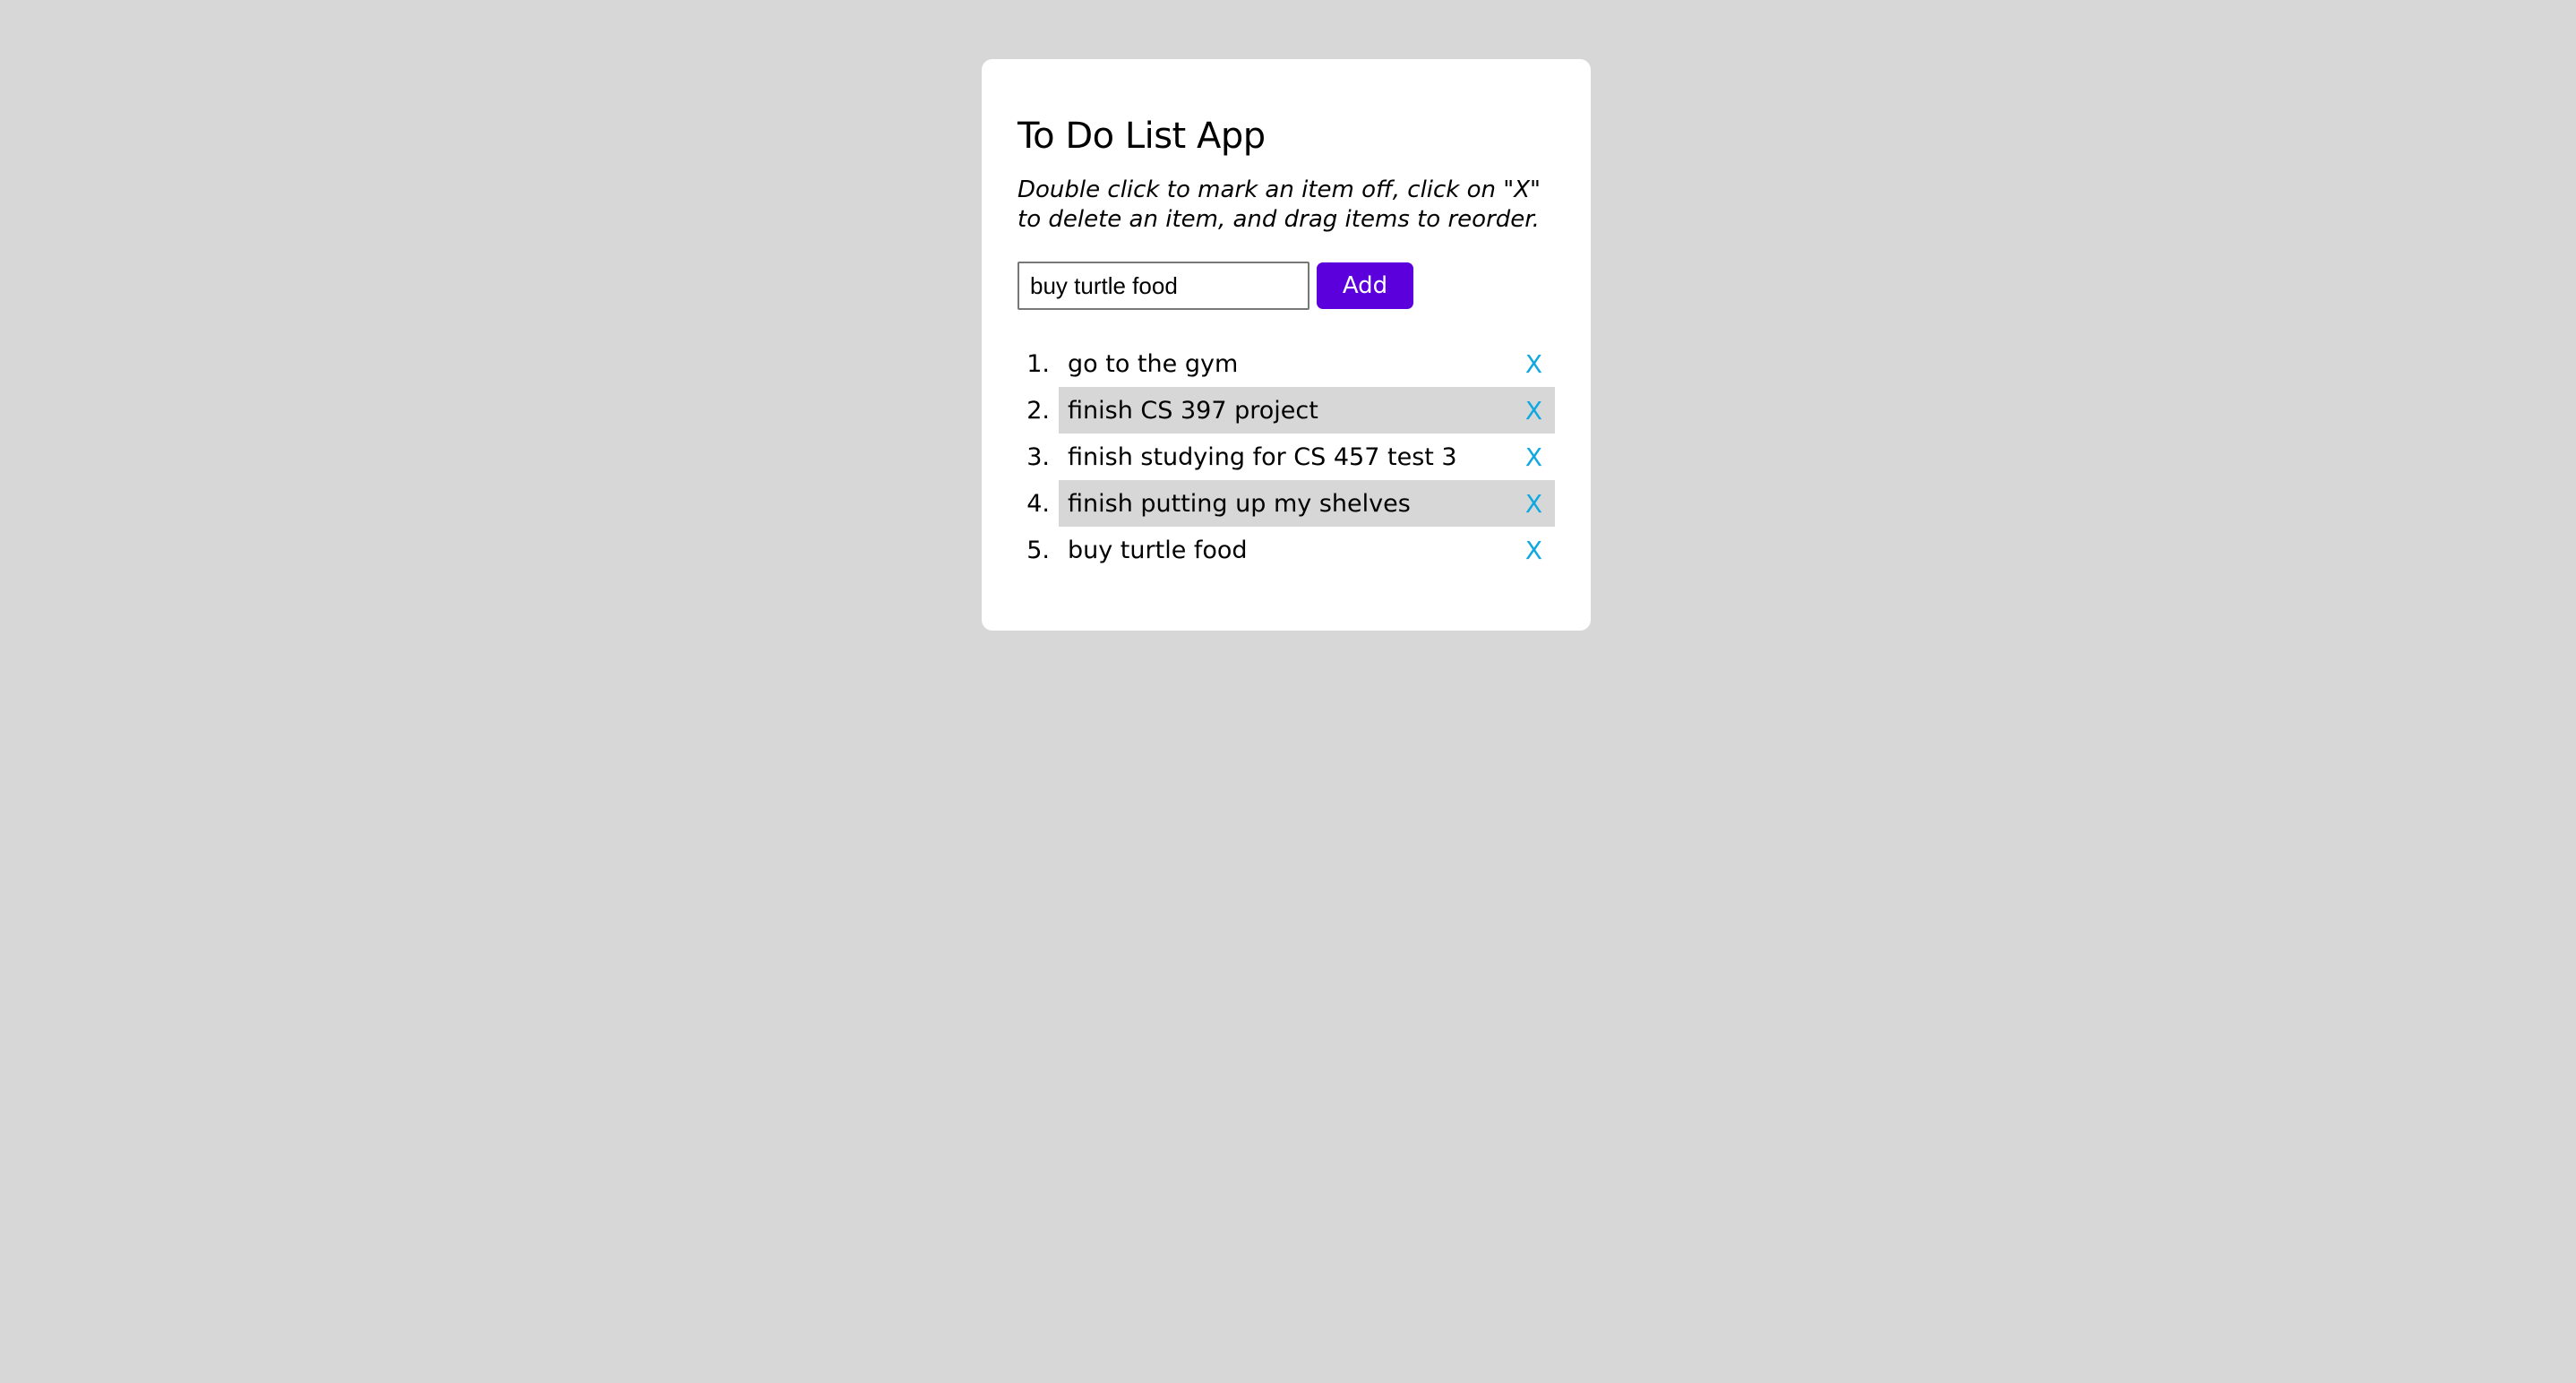  What do you see at coordinates (1307, 363) in the screenshot?
I see `todo-item-row: go to the gym X` at bounding box center [1307, 363].